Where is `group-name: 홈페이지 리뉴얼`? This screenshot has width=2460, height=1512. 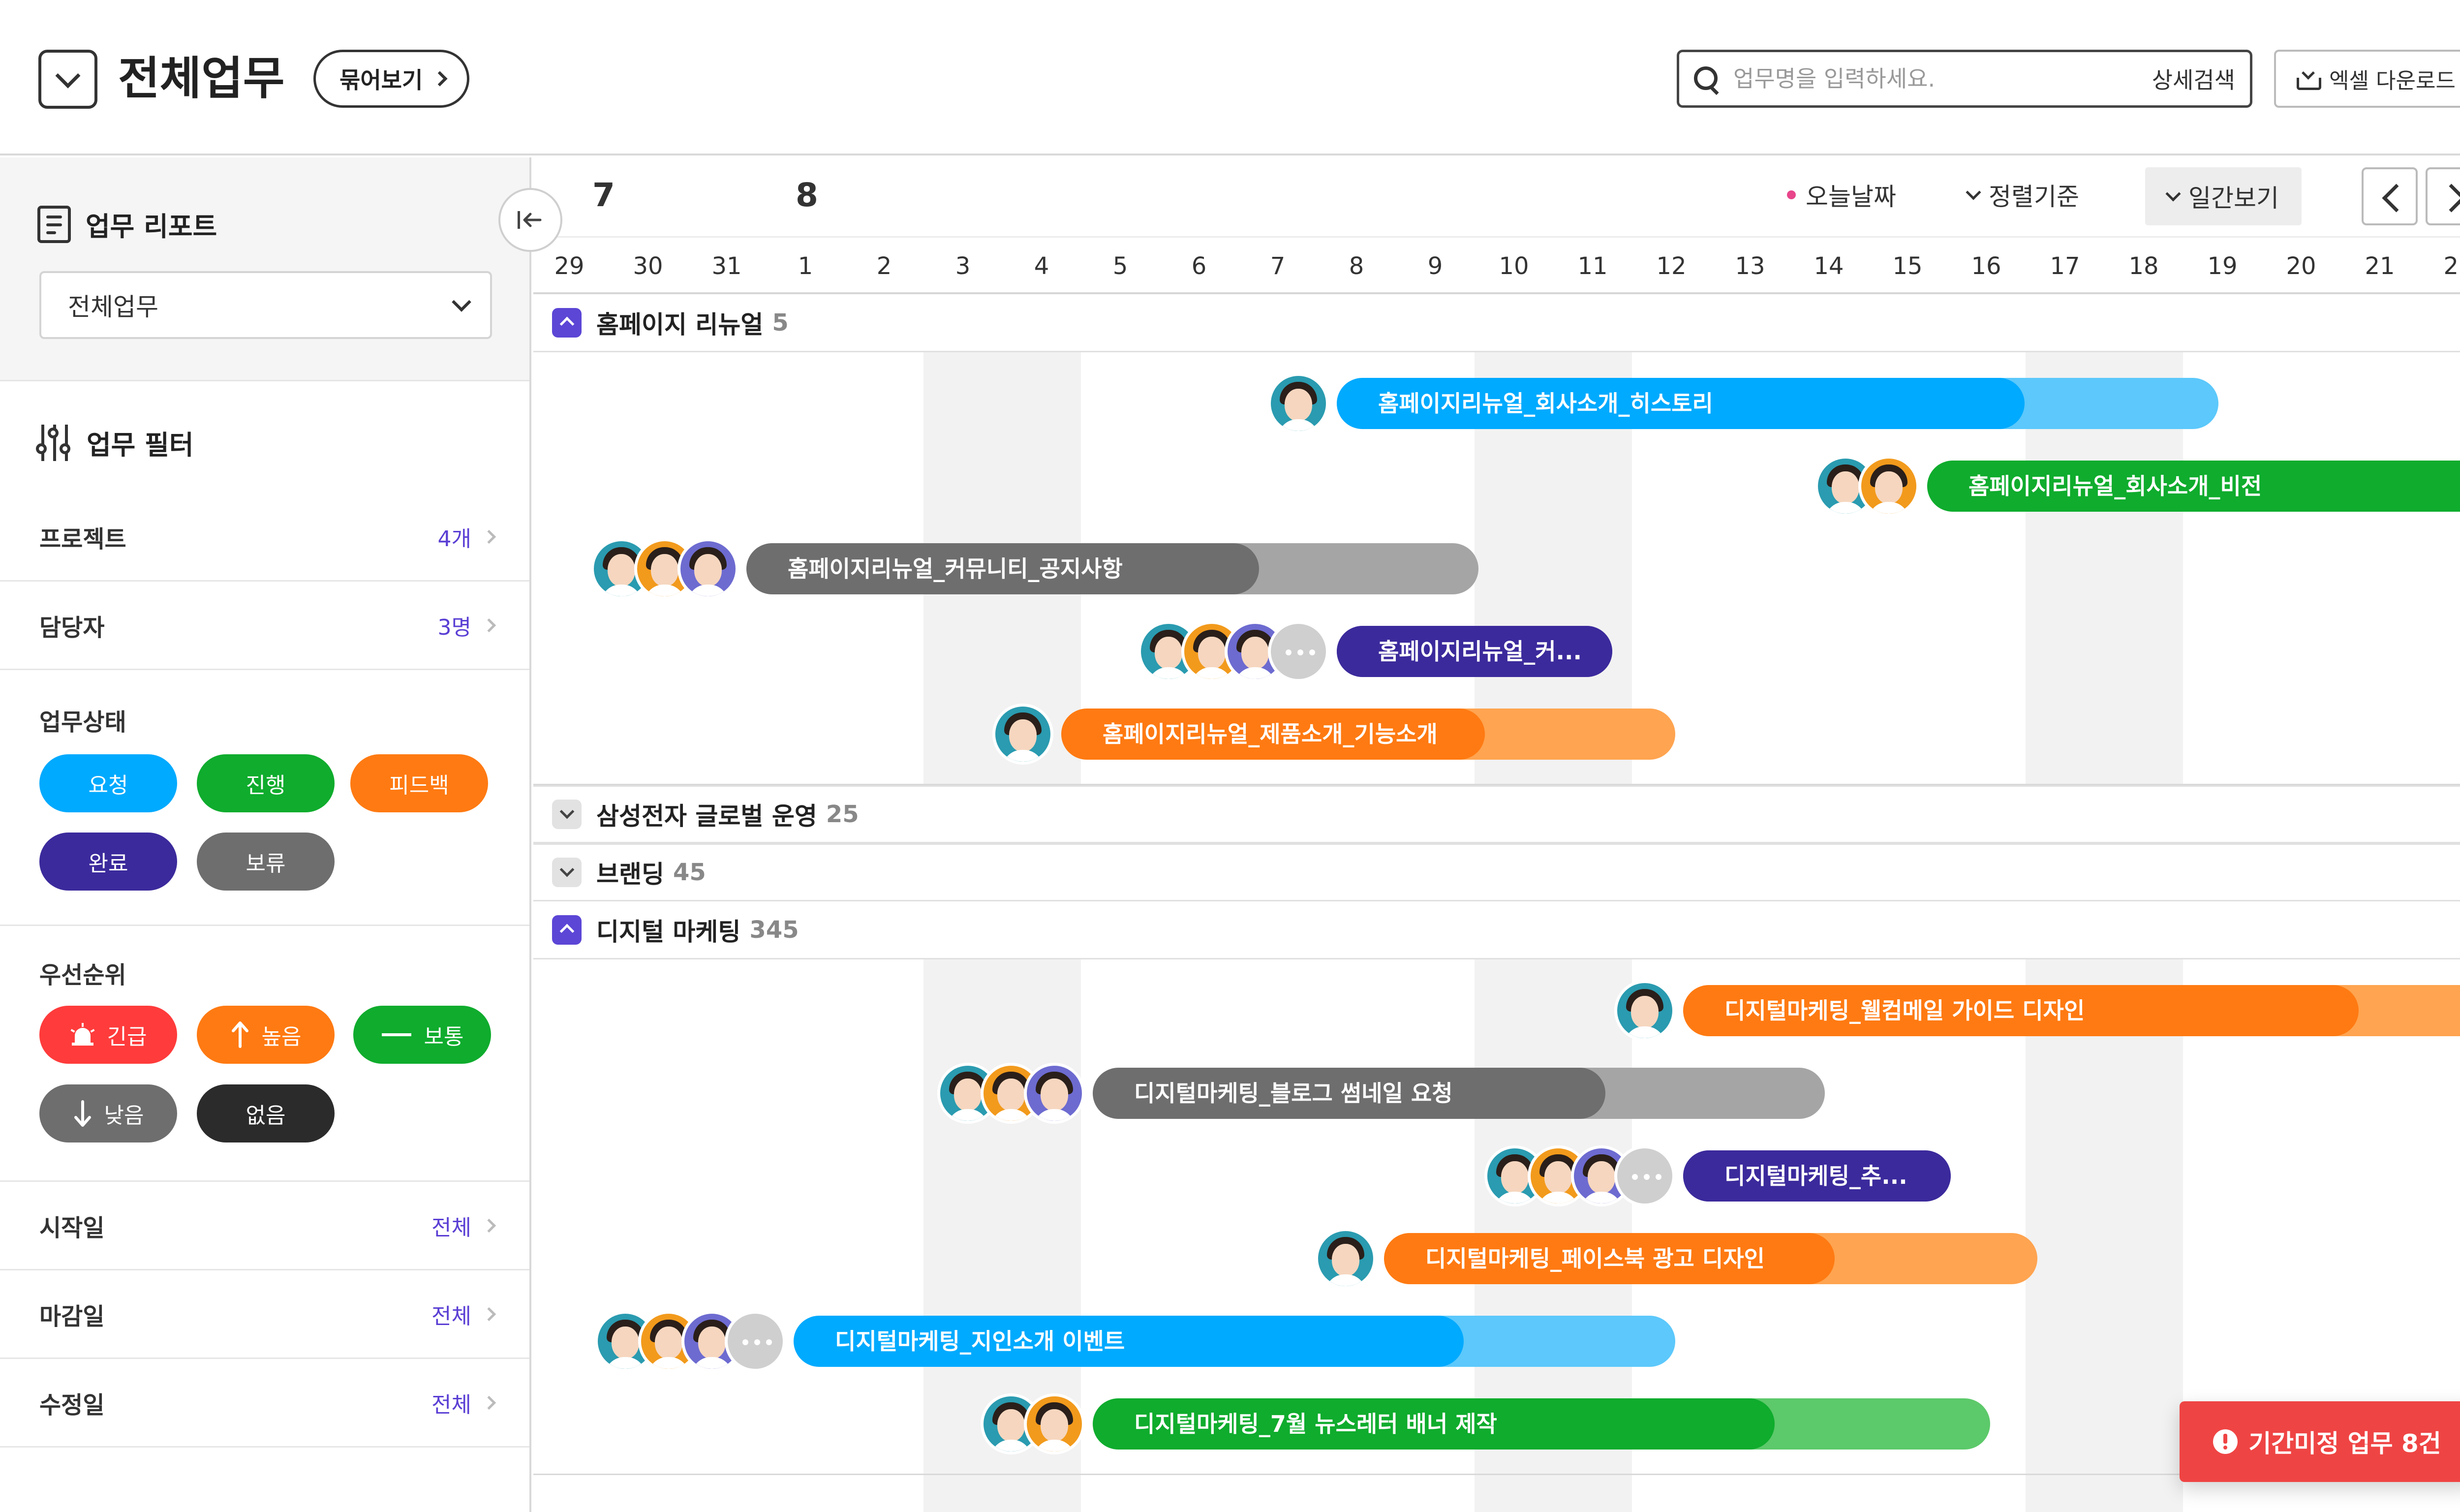 group-name: 홈페이지 리뉴얼 is located at coordinates (680, 324).